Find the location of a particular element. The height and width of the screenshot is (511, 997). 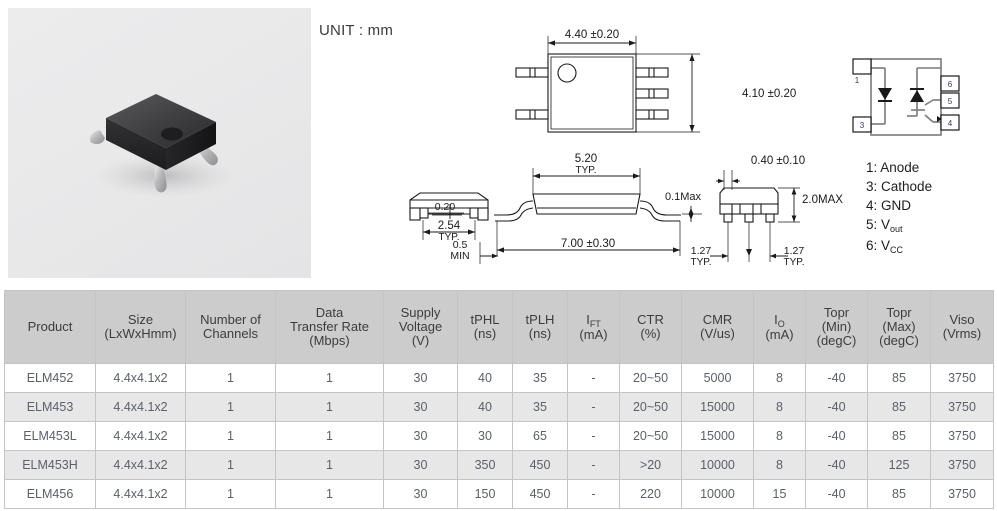

table-header-5: tPHL (ns) is located at coordinates (485, 327).